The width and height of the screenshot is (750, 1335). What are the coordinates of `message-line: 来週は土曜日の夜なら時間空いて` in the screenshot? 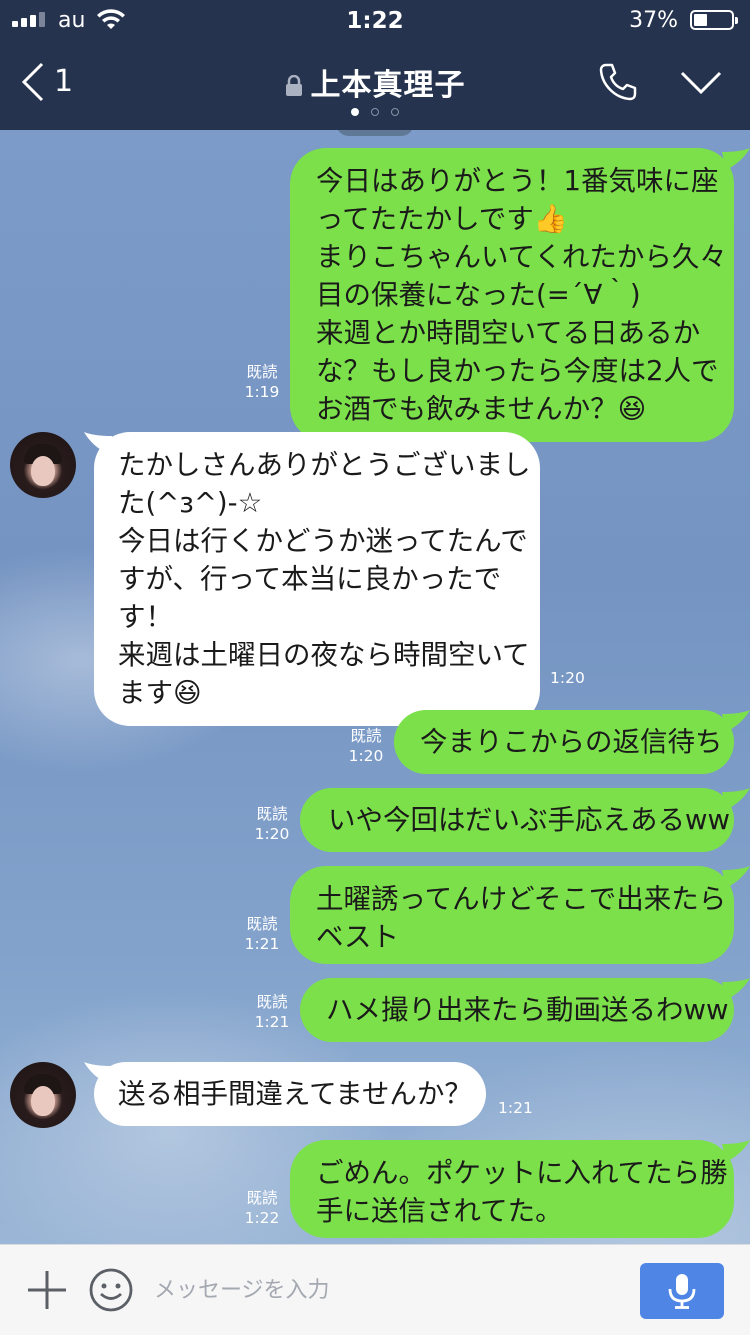 It's located at (324, 655).